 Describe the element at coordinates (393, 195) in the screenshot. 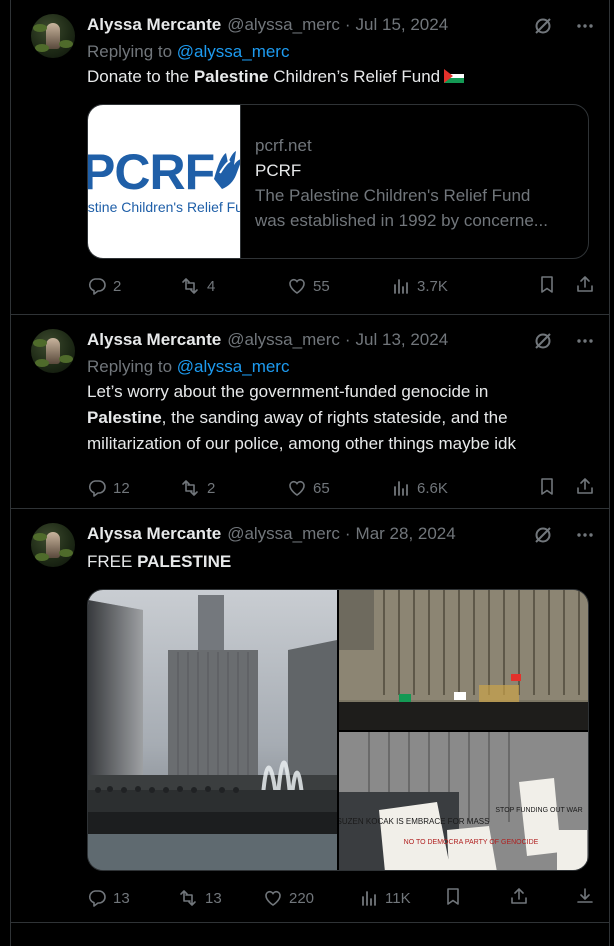

I see `card-description-line: The Palestine Children's Relief Fund` at that location.